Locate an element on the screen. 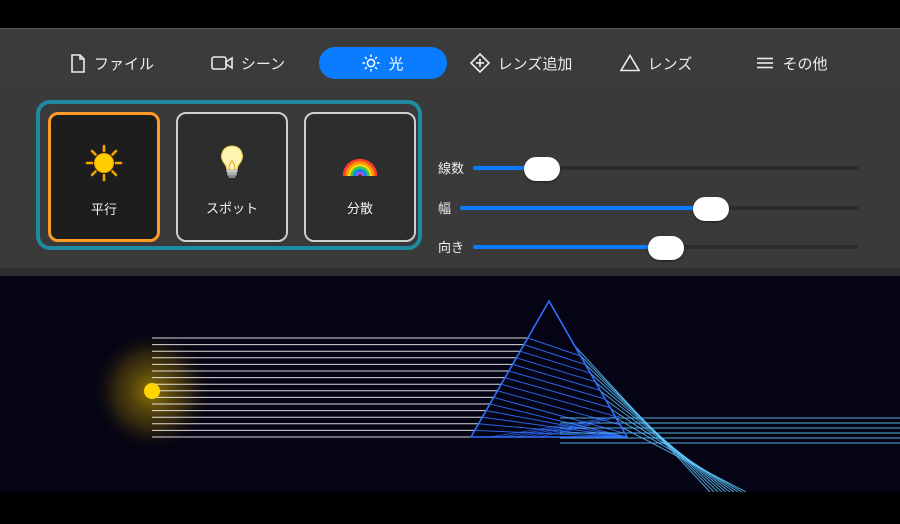 This screenshot has height=524, width=900. light-type-label: 平行 is located at coordinates (103, 210).